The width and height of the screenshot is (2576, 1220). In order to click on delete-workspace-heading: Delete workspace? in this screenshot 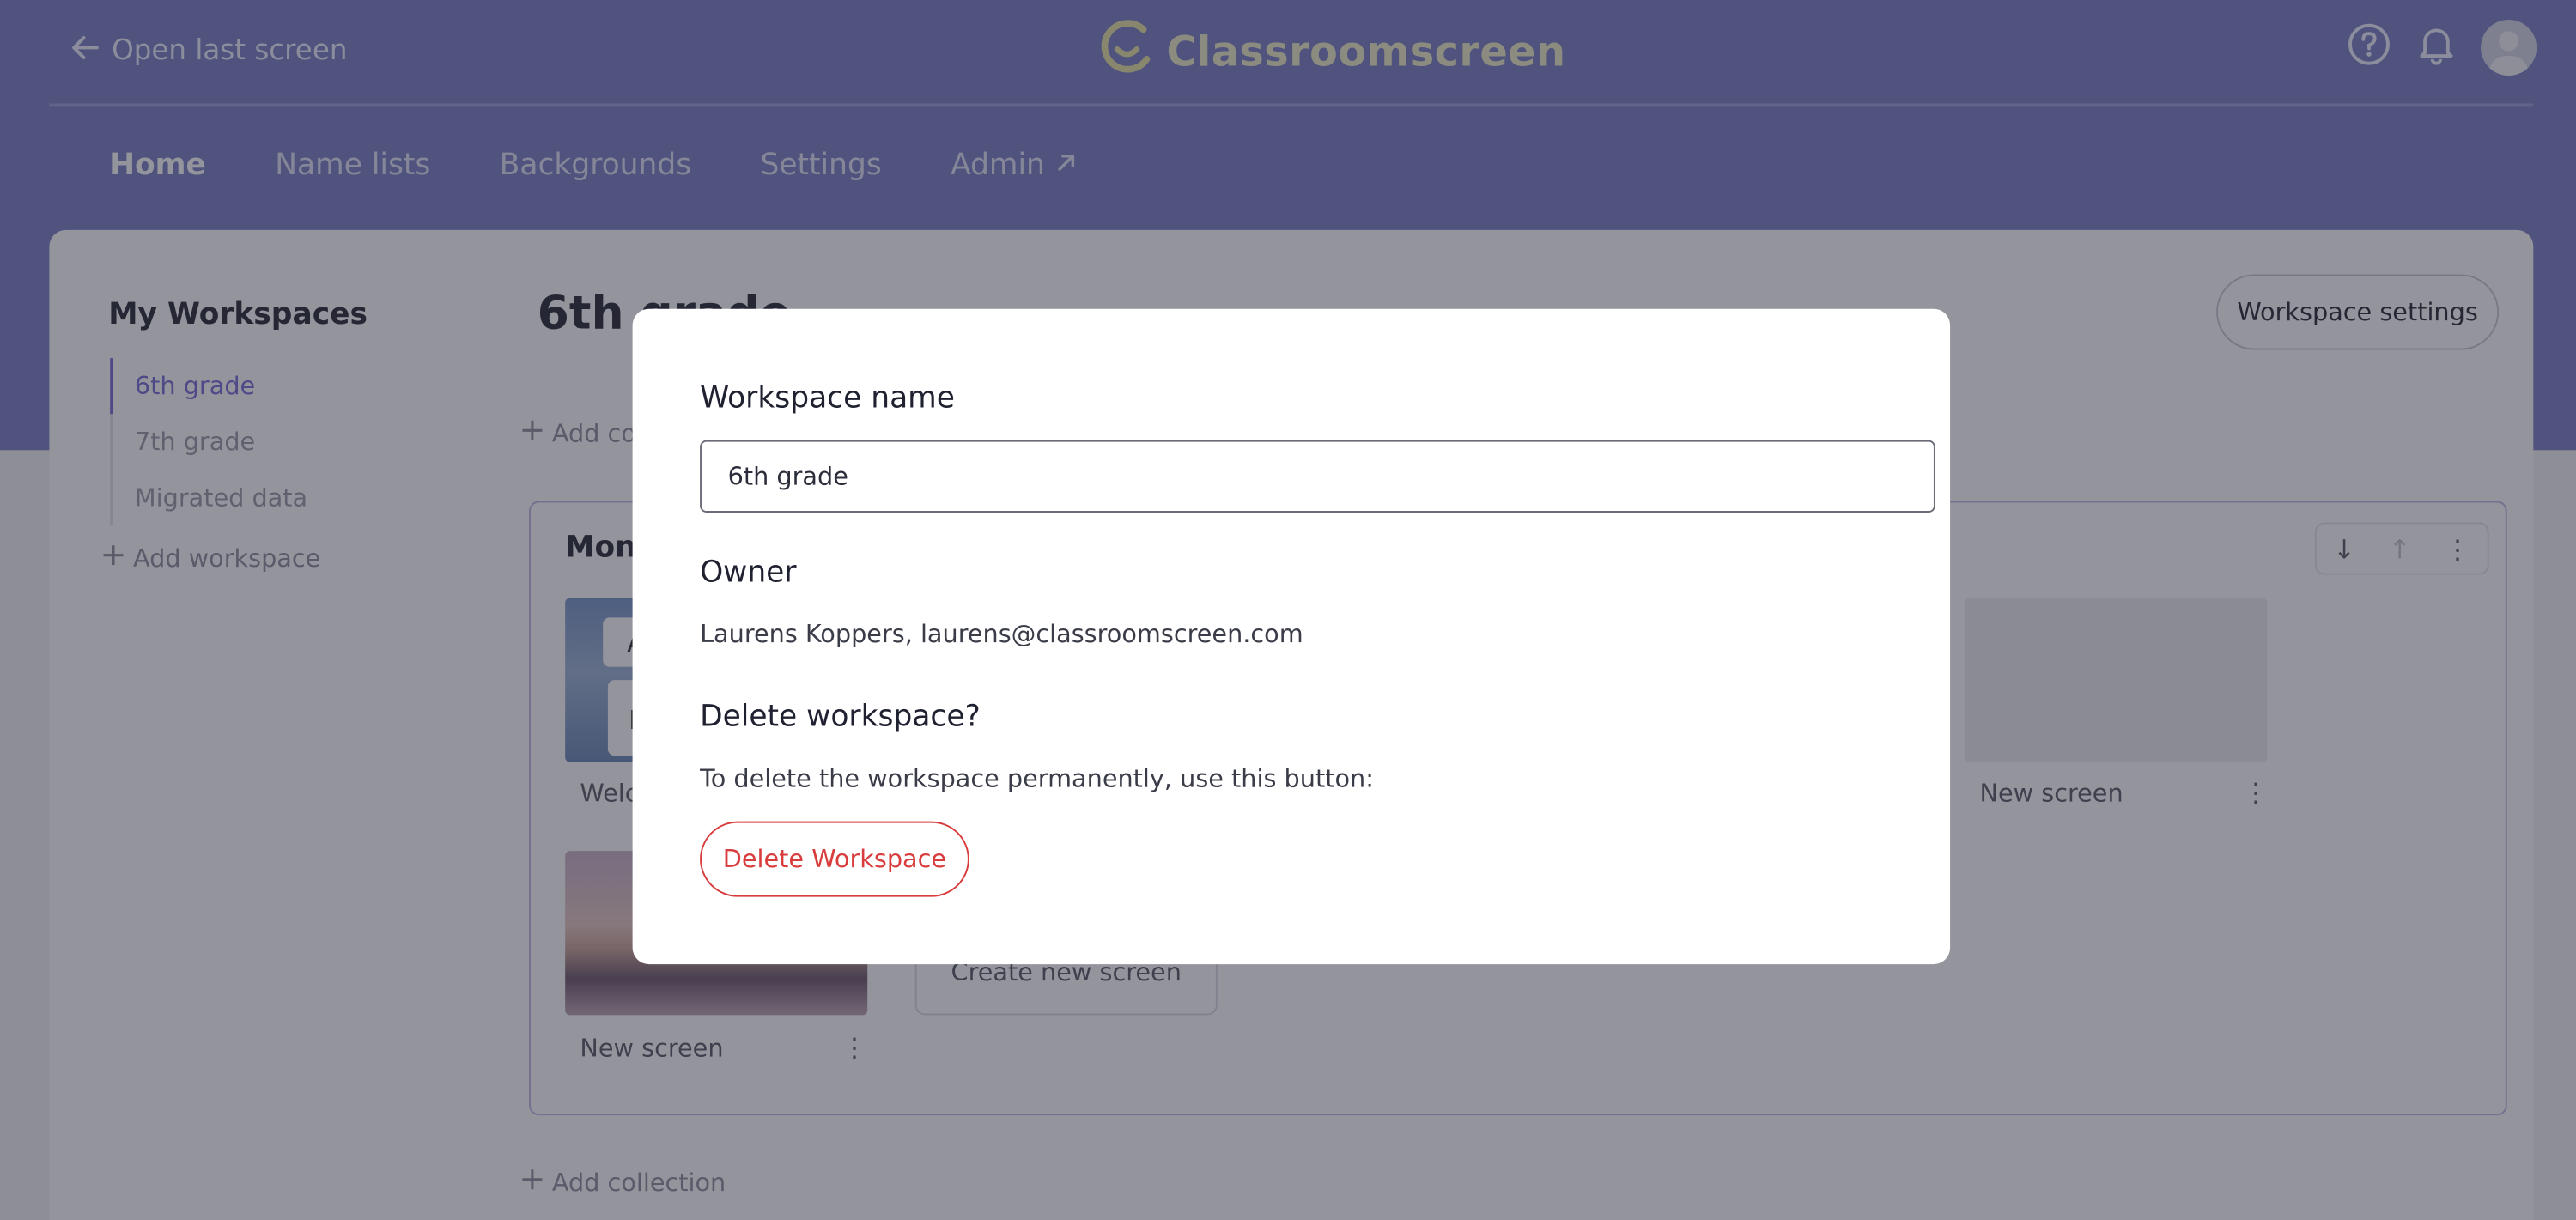, I will do `click(841, 717)`.